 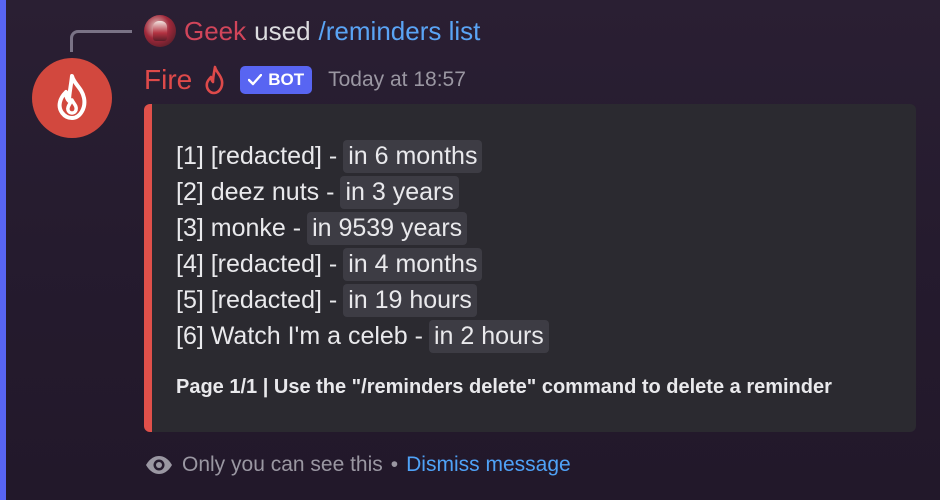 I want to click on highlight-bar, so click(x=3, y=250).